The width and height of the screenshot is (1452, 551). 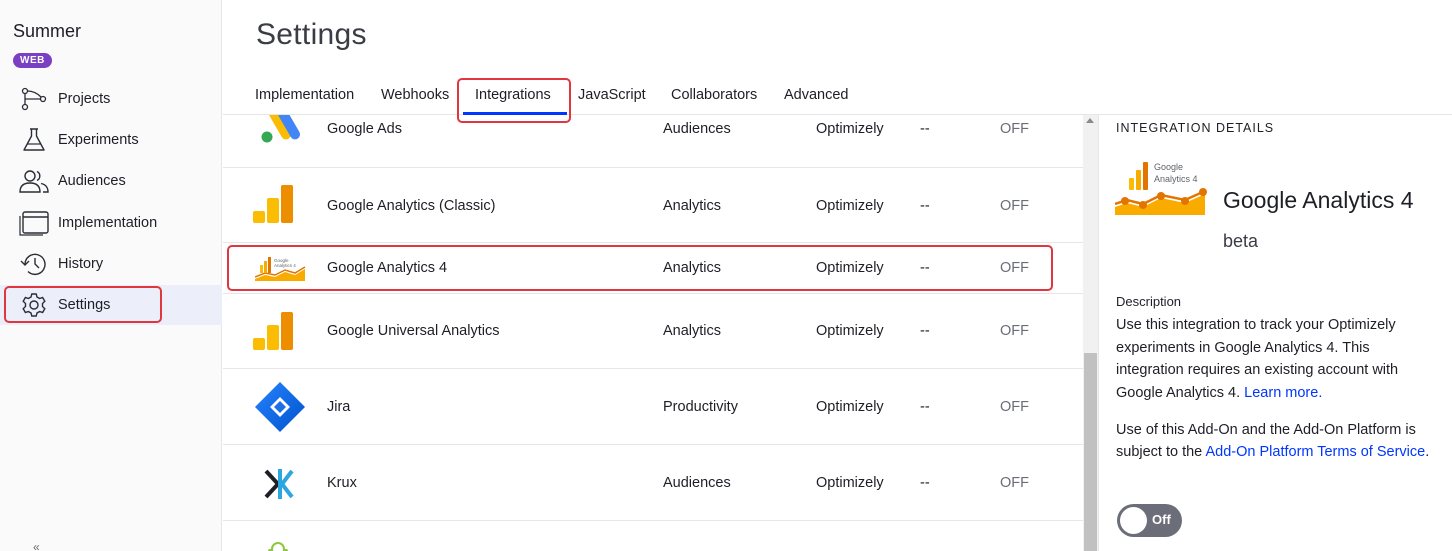 I want to click on people-icon, so click(x=34, y=181).